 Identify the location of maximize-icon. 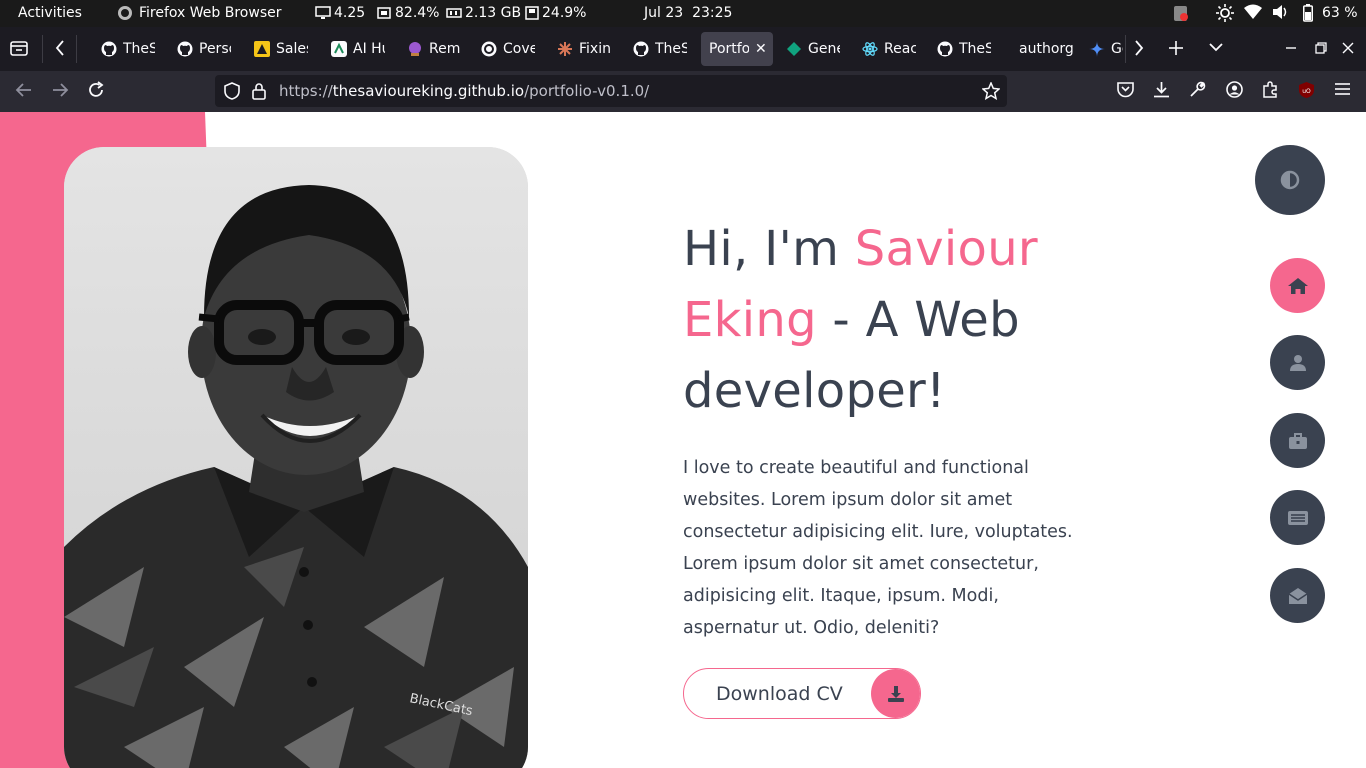
(1321, 48).